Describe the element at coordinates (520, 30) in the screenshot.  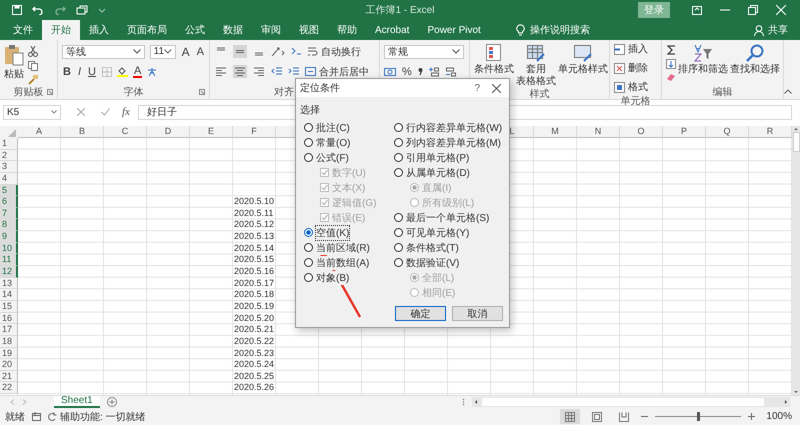
I see `lightbulb-icon` at that location.